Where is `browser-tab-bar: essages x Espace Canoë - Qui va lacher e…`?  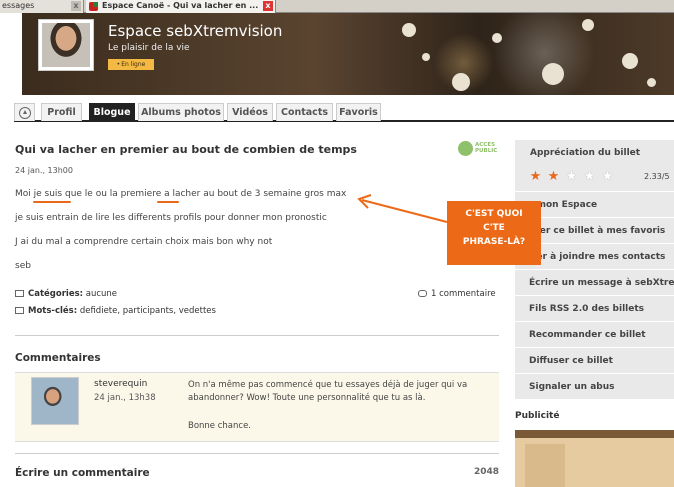 browser-tab-bar: essages x Espace Canoë - Qui va lacher e… is located at coordinates (337, 6).